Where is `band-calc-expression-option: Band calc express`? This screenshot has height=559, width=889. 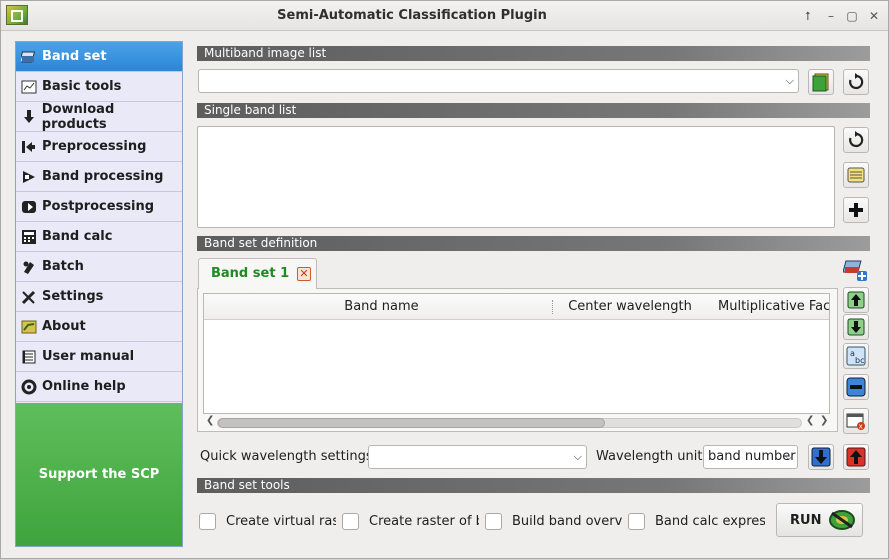
band-calc-expression-option: Band calc express is located at coordinates (696, 521).